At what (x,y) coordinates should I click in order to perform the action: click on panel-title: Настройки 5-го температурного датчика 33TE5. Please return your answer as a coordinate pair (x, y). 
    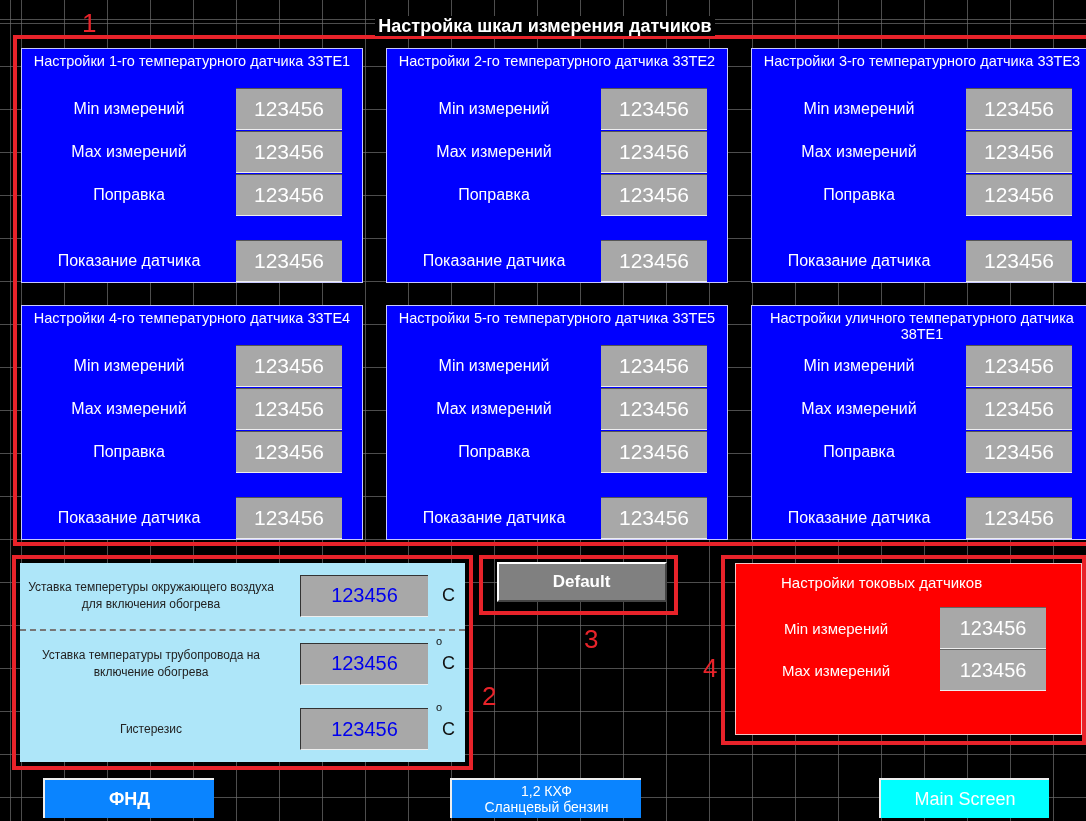
    Looking at the image, I should click on (557, 318).